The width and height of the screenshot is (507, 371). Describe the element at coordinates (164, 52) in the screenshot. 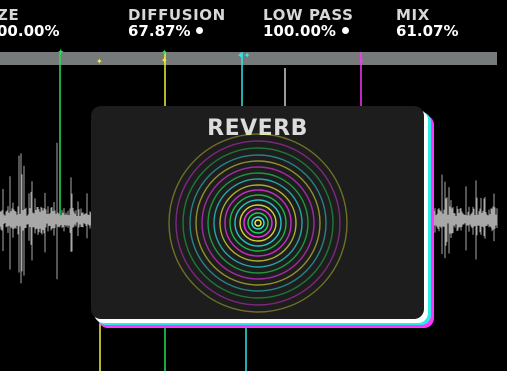

I see `cue-marker-green2-icon: ✦` at that location.